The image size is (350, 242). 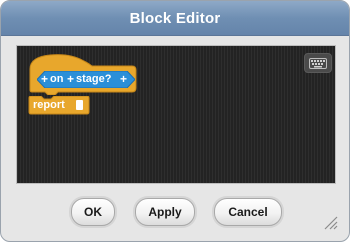 I want to click on cancel-button: Cancel, so click(x=248, y=212).